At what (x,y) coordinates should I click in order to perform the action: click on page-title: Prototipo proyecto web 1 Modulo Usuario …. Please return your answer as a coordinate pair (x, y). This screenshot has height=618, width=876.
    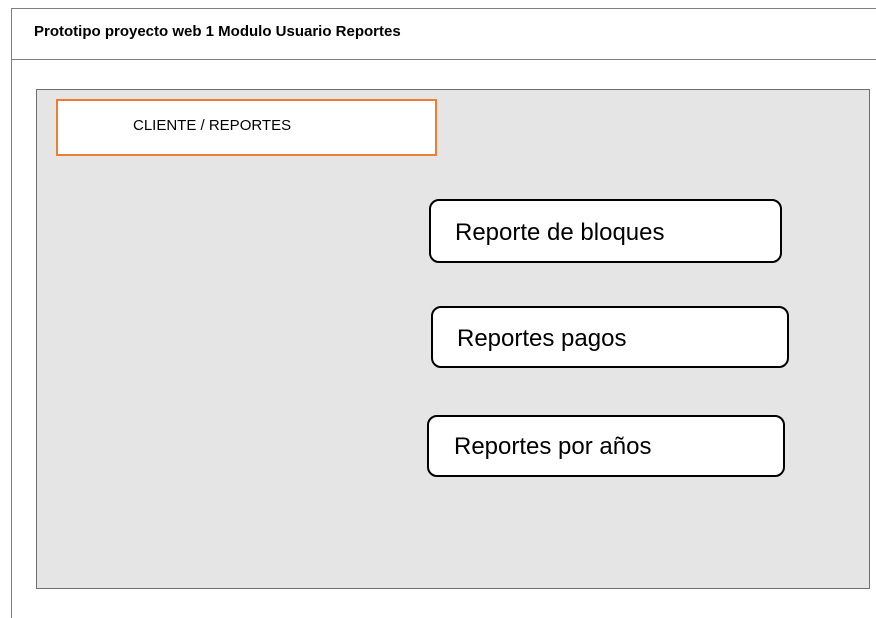
    Looking at the image, I should click on (217, 31).